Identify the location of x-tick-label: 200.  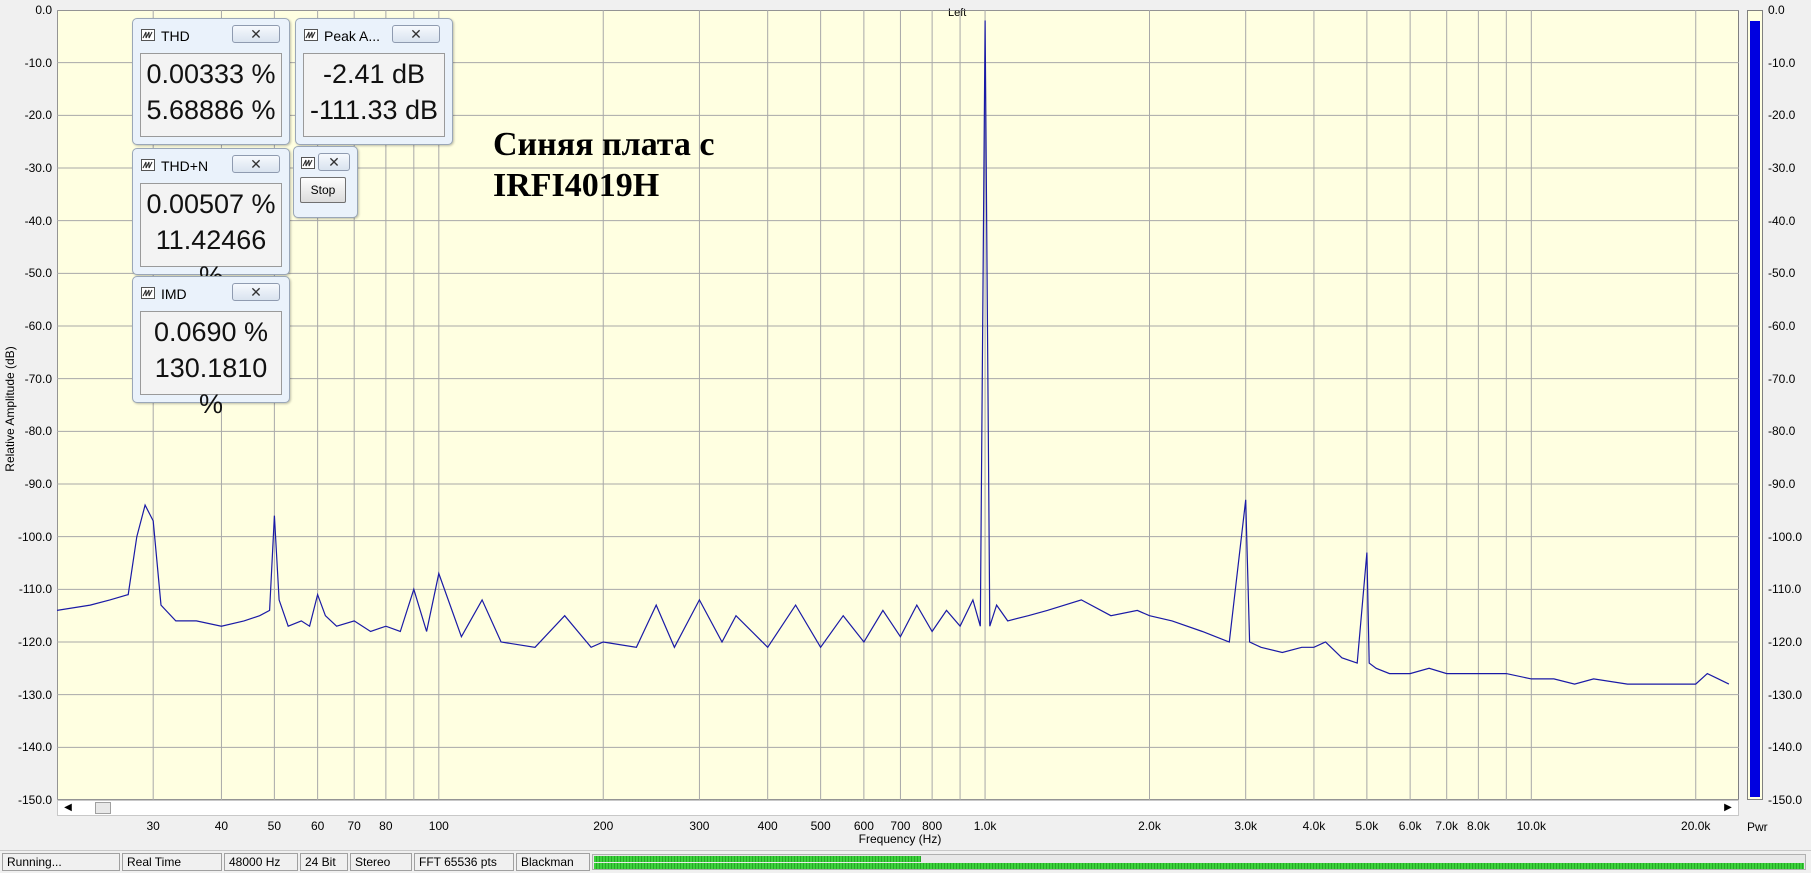
(603, 826).